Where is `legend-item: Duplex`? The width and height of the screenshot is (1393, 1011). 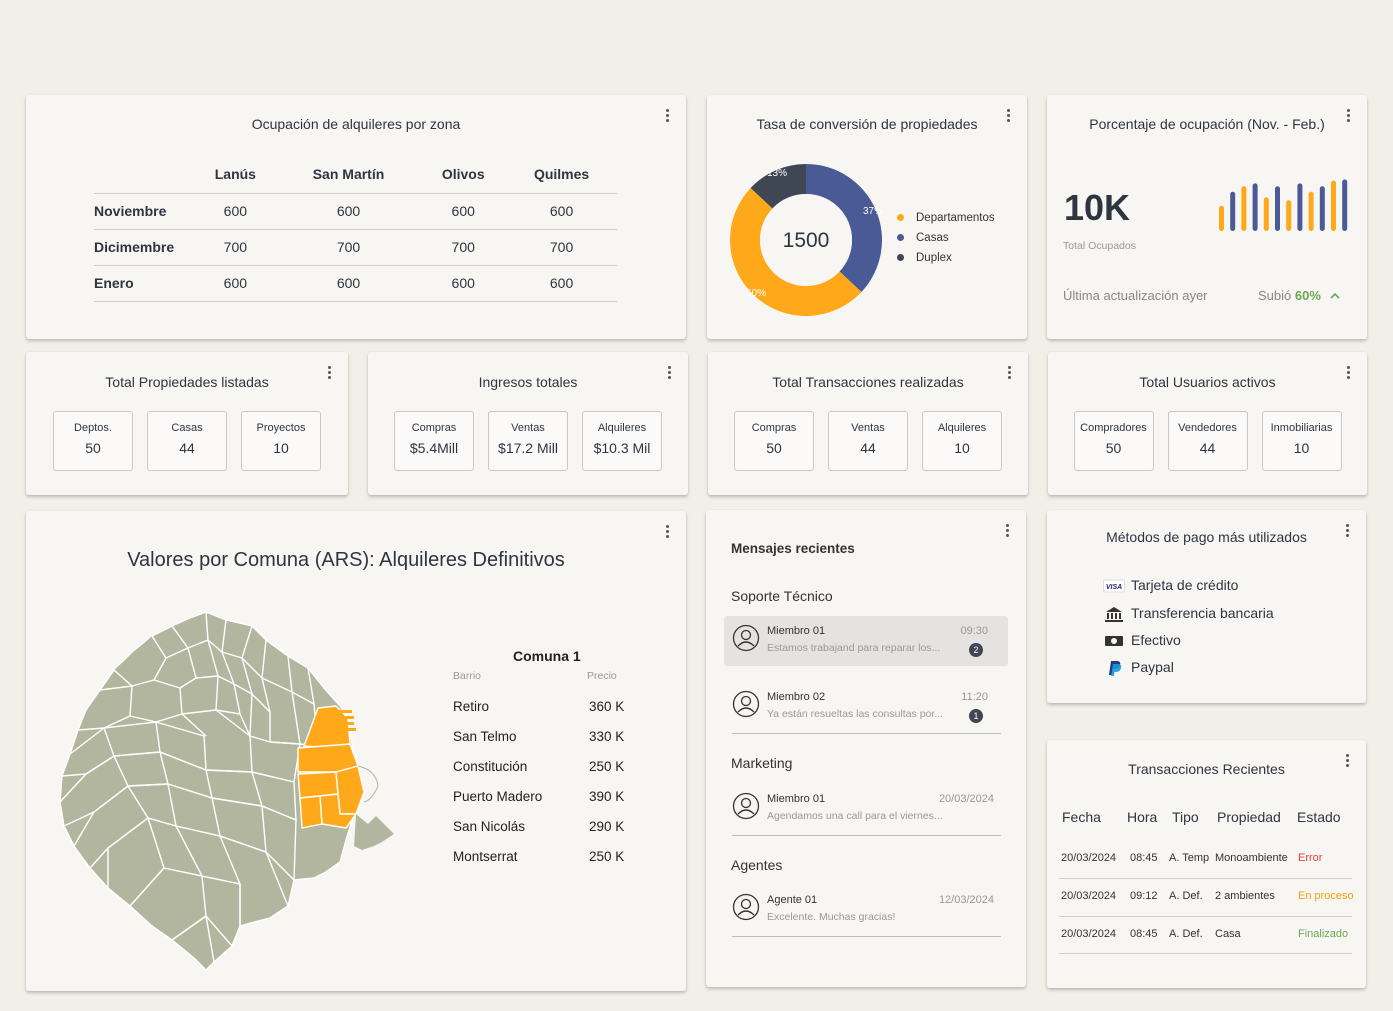 legend-item: Duplex is located at coordinates (924, 258).